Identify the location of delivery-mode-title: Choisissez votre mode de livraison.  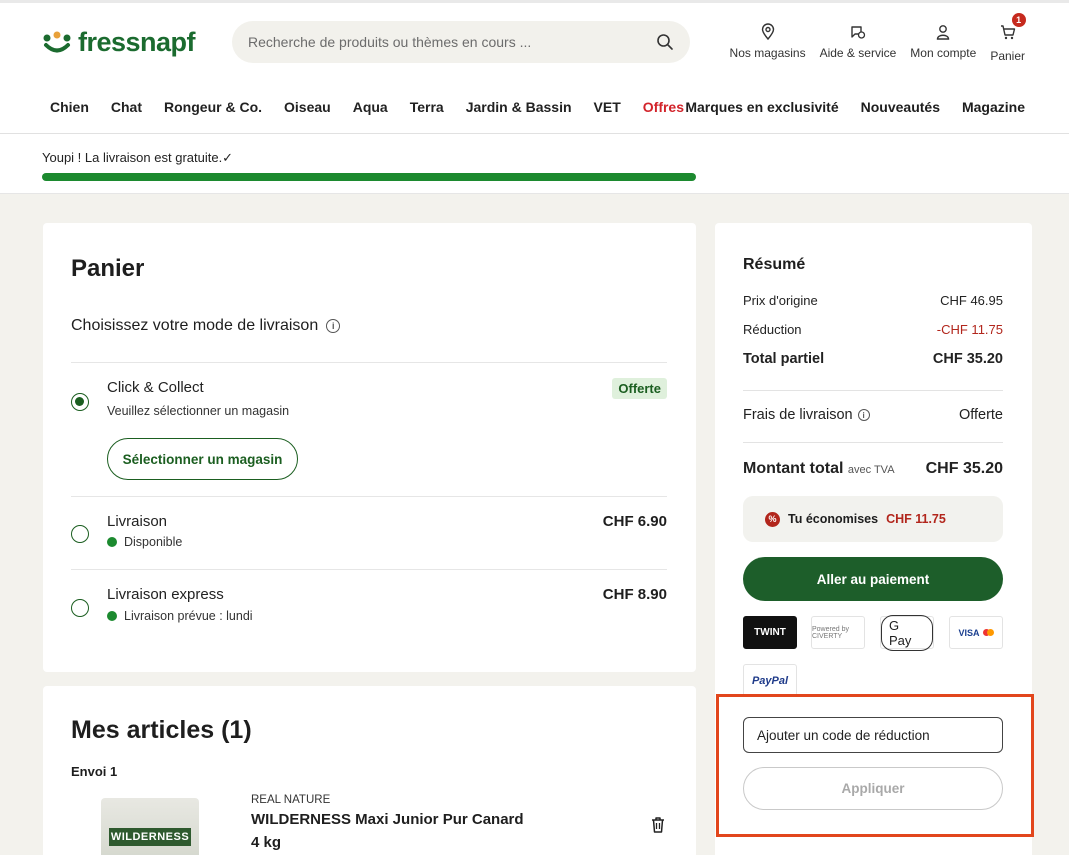
(195, 325).